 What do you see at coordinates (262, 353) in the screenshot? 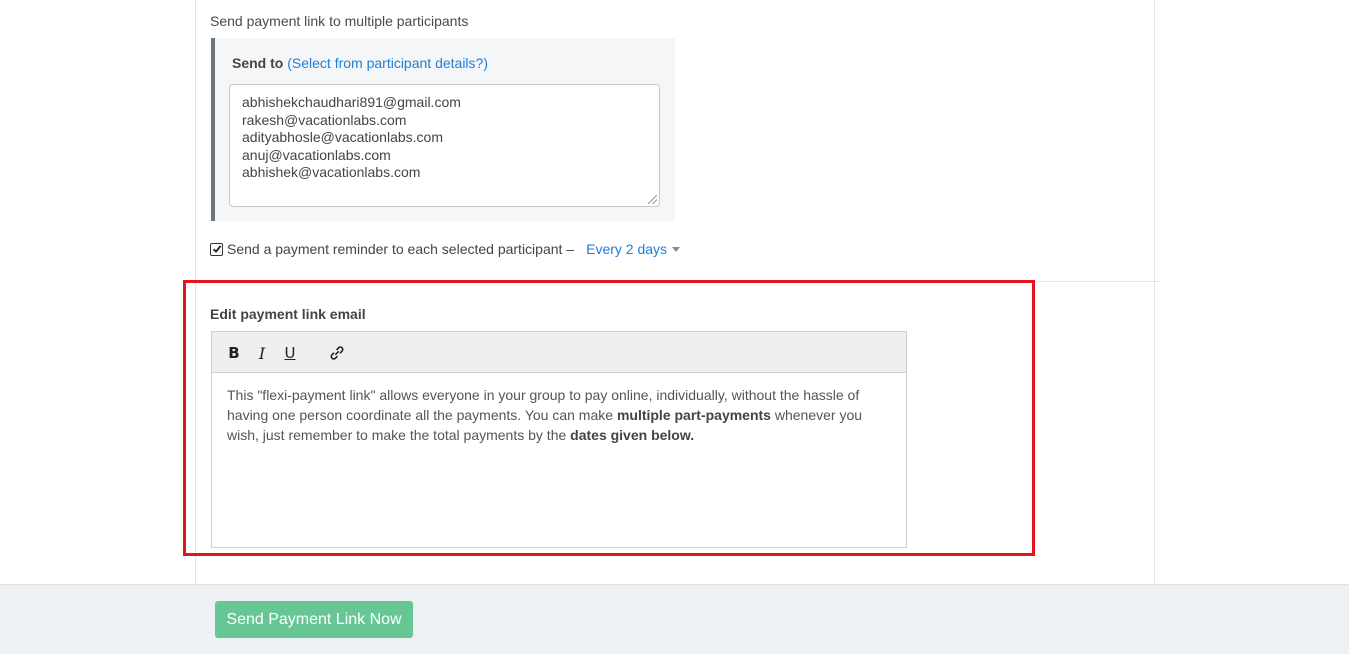
I see `italic-button: I` at bounding box center [262, 353].